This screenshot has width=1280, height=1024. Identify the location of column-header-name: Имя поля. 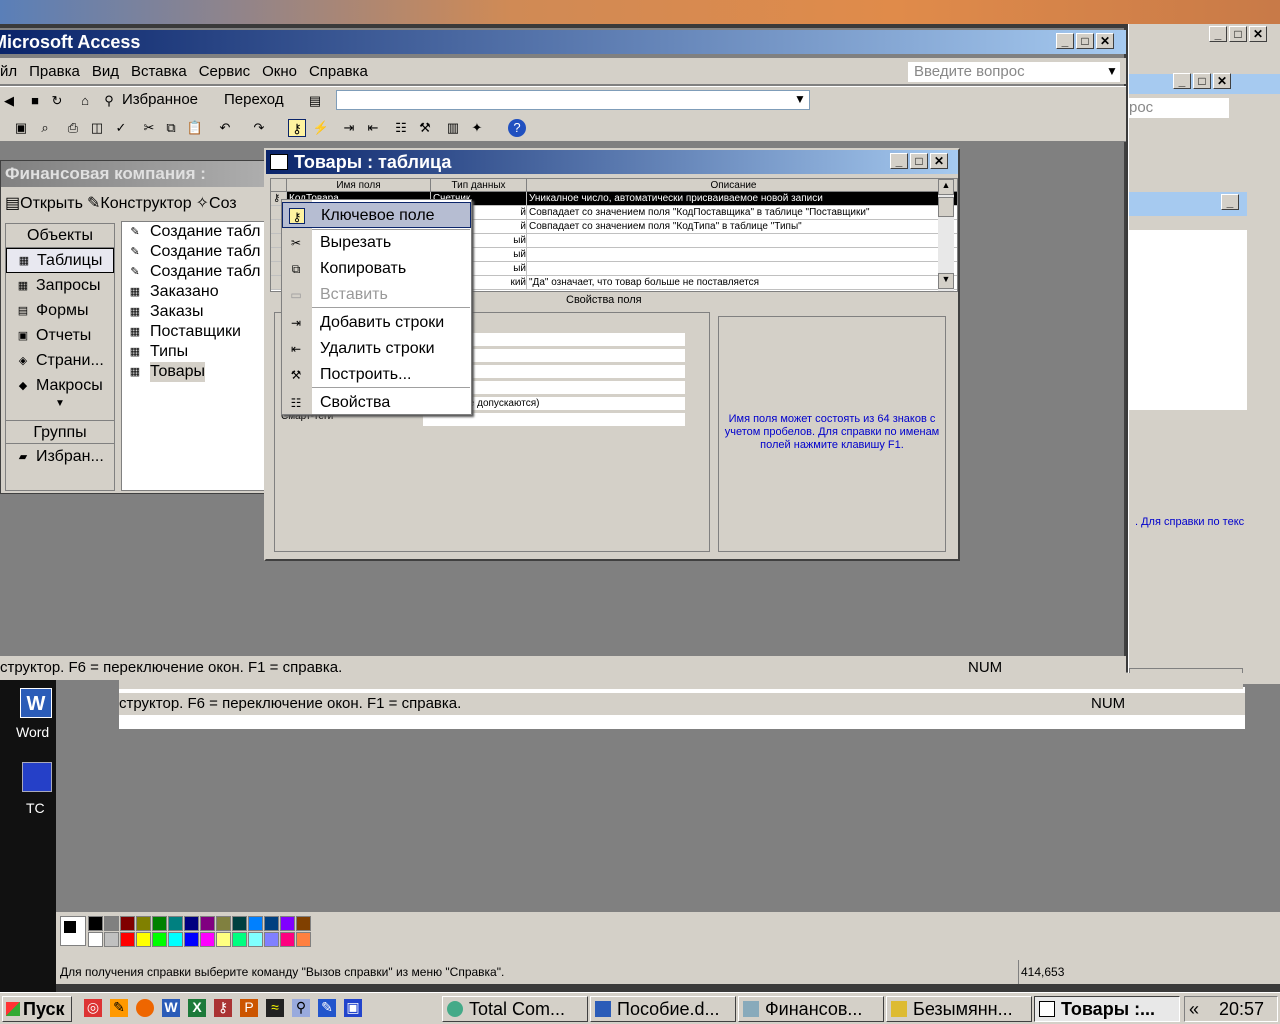
(359, 185).